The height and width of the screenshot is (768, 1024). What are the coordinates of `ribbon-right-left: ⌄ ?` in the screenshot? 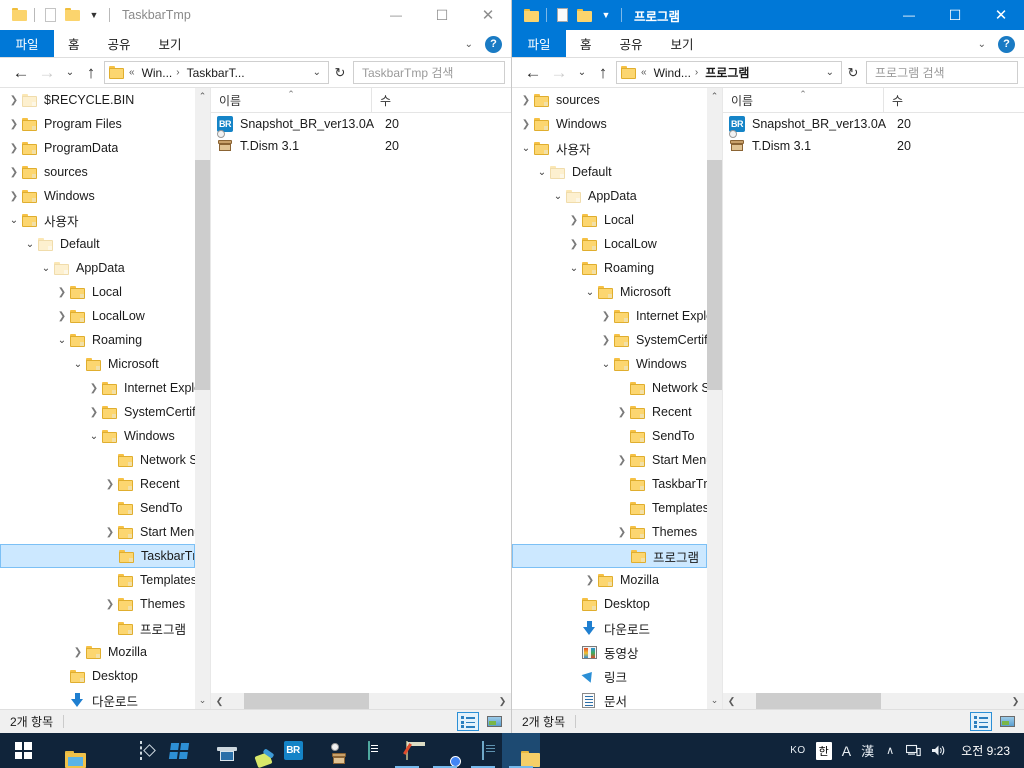 It's located at (483, 44).